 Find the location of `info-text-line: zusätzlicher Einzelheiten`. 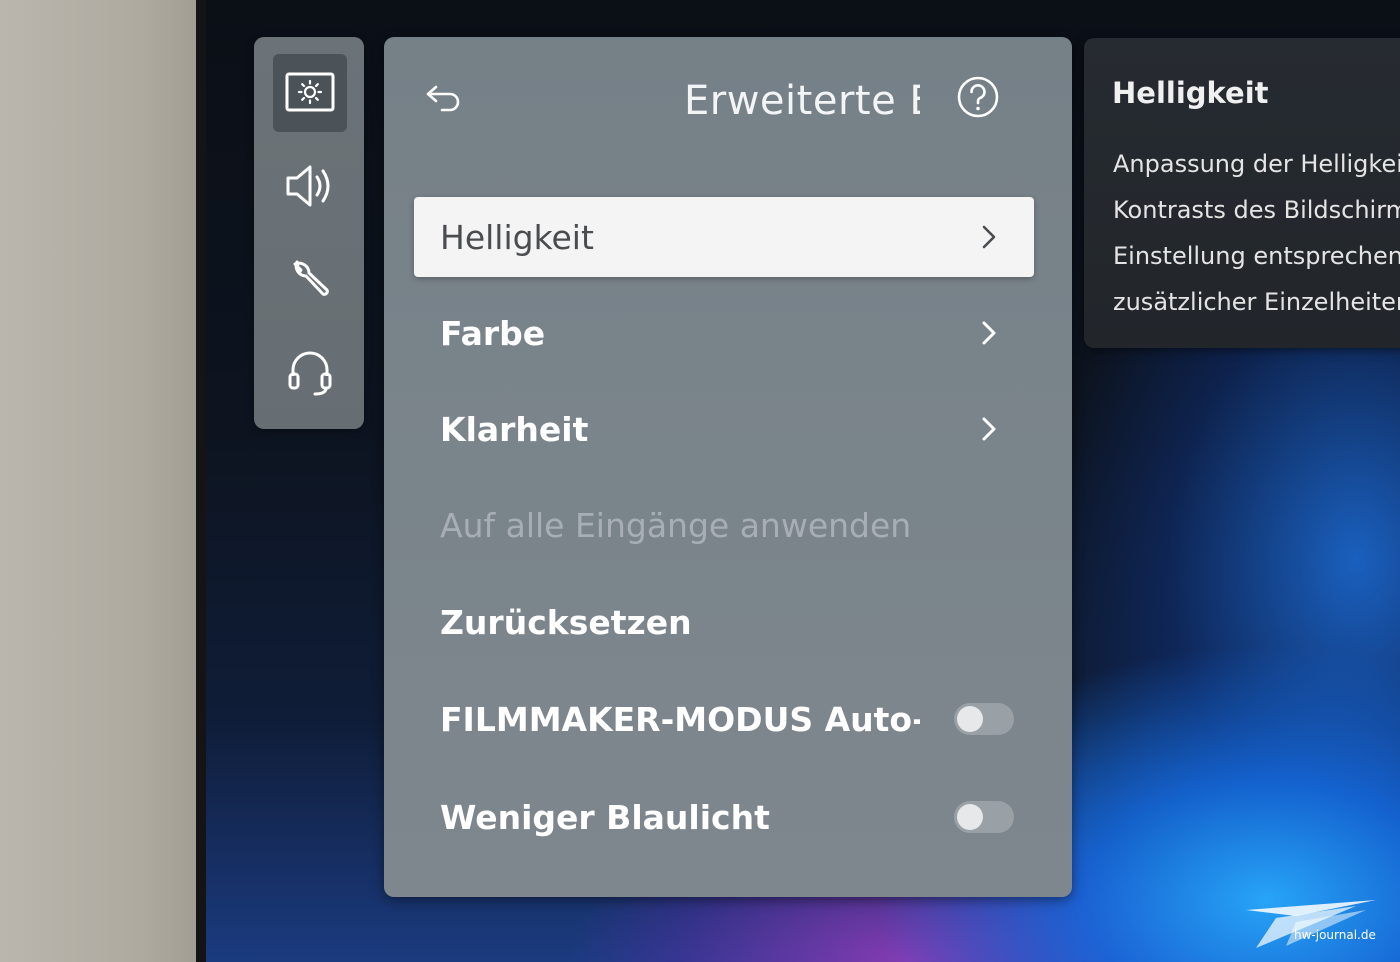

info-text-line: zusätzlicher Einzelheiten is located at coordinates (1256, 302).